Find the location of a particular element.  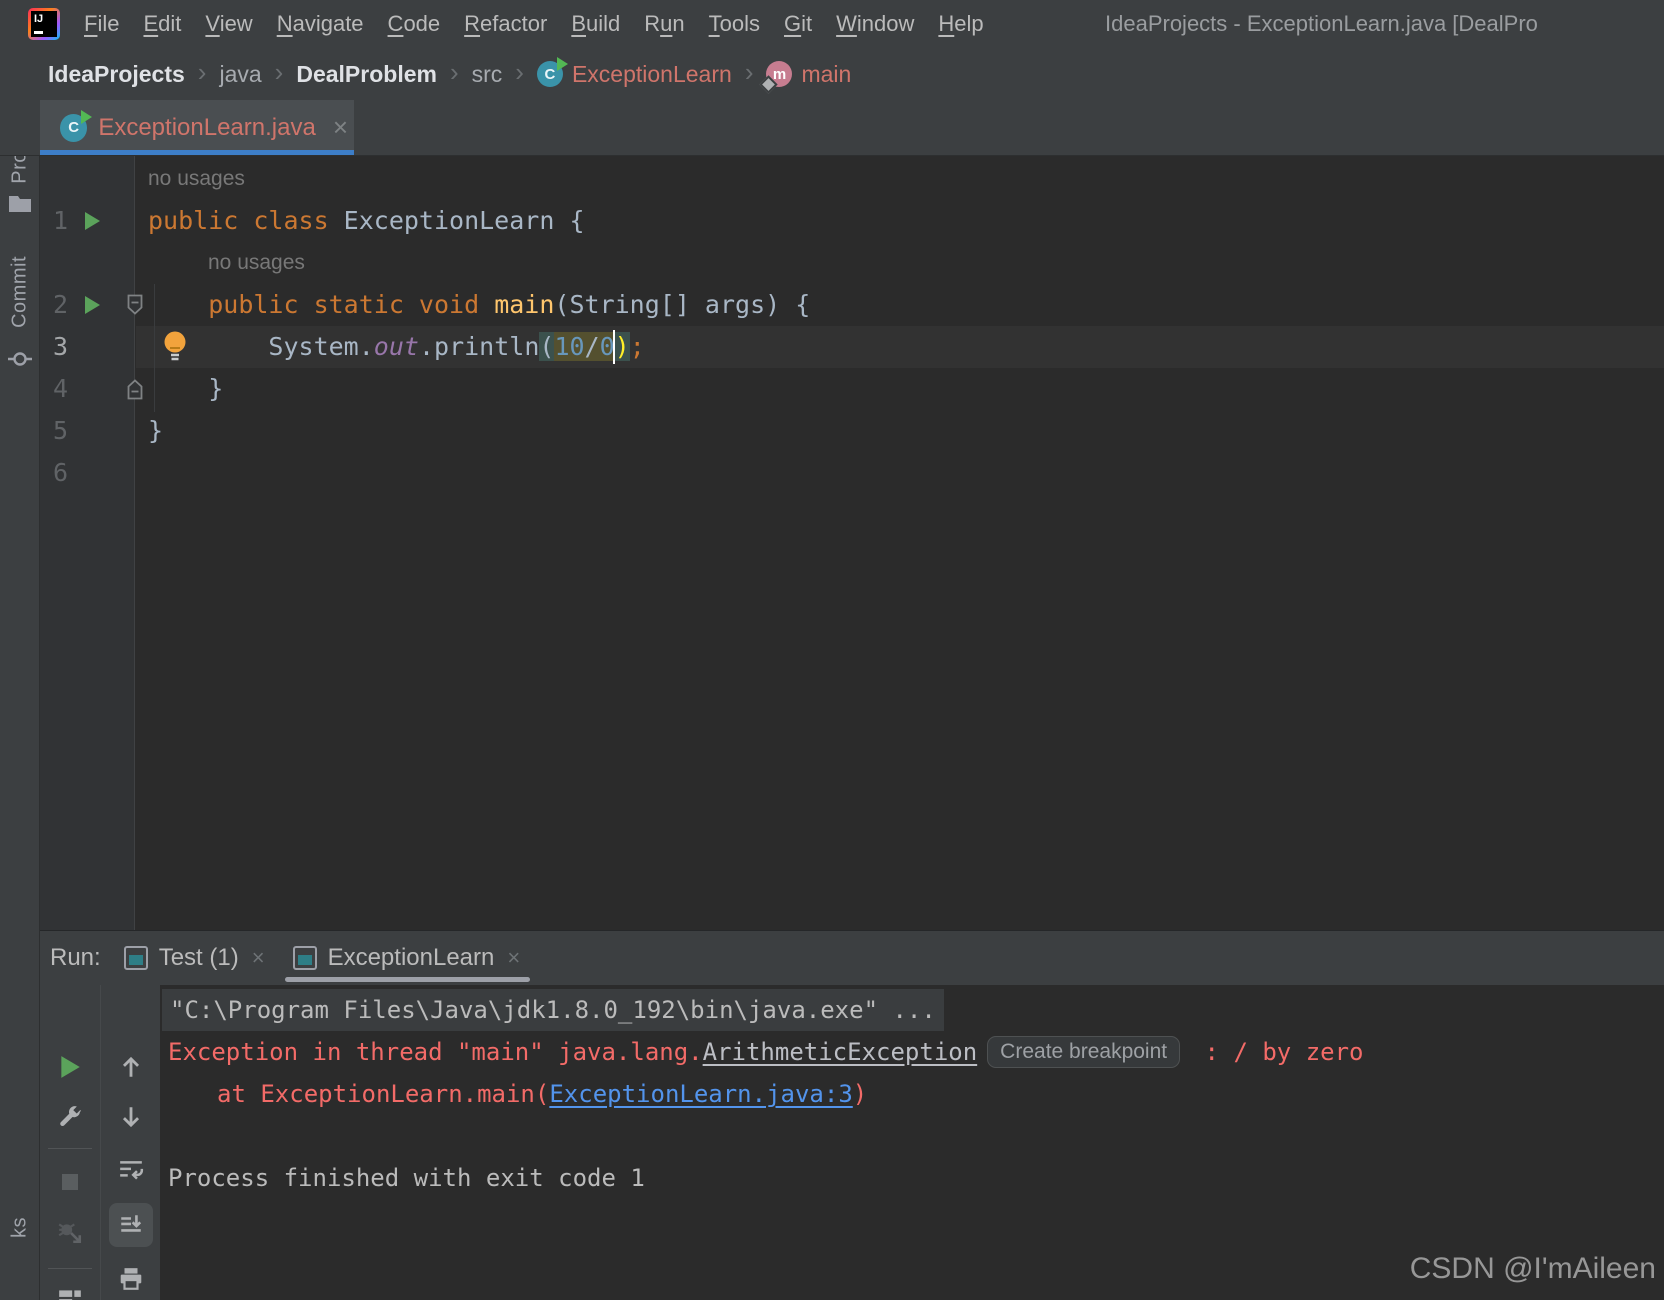

field-token: out is located at coordinates (396, 346).